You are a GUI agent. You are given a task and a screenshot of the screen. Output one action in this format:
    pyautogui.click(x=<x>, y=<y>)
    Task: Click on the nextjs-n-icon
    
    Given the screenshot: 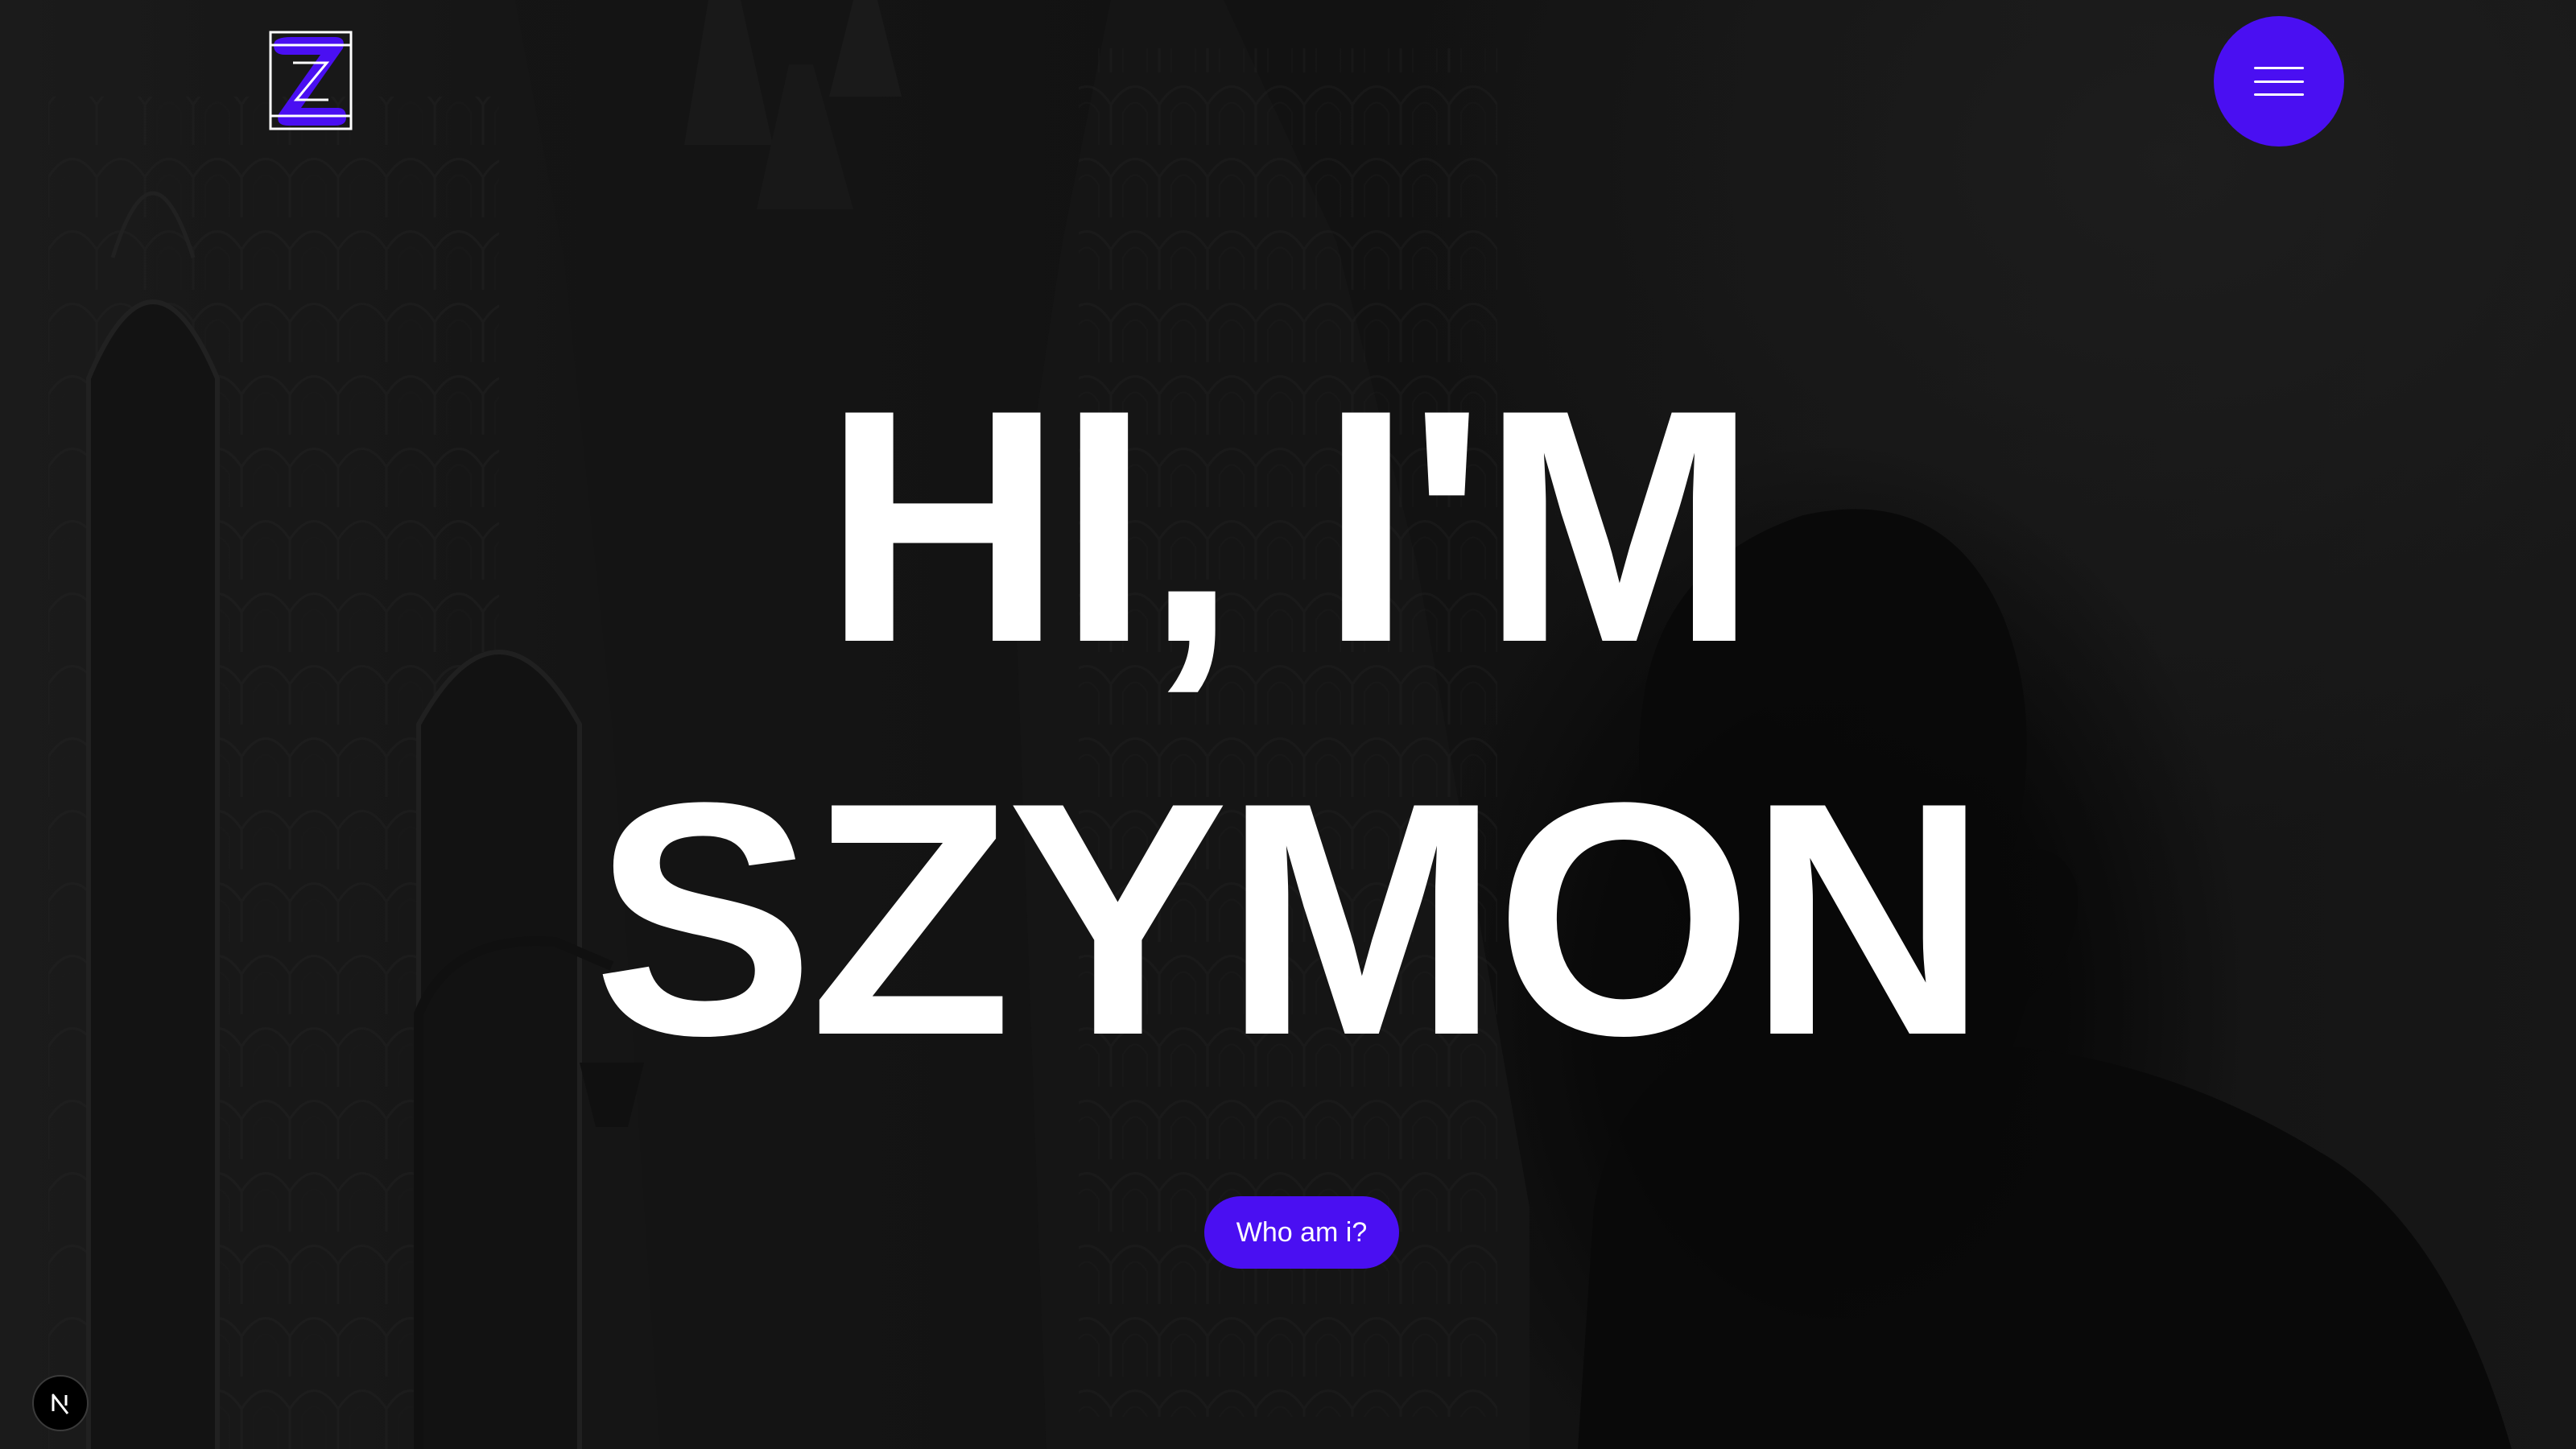 What is the action you would take?
    pyautogui.click(x=60, y=1403)
    